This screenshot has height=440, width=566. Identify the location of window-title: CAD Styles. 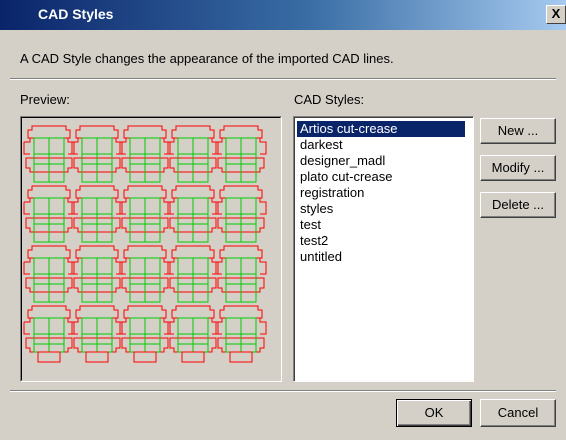
(76, 14).